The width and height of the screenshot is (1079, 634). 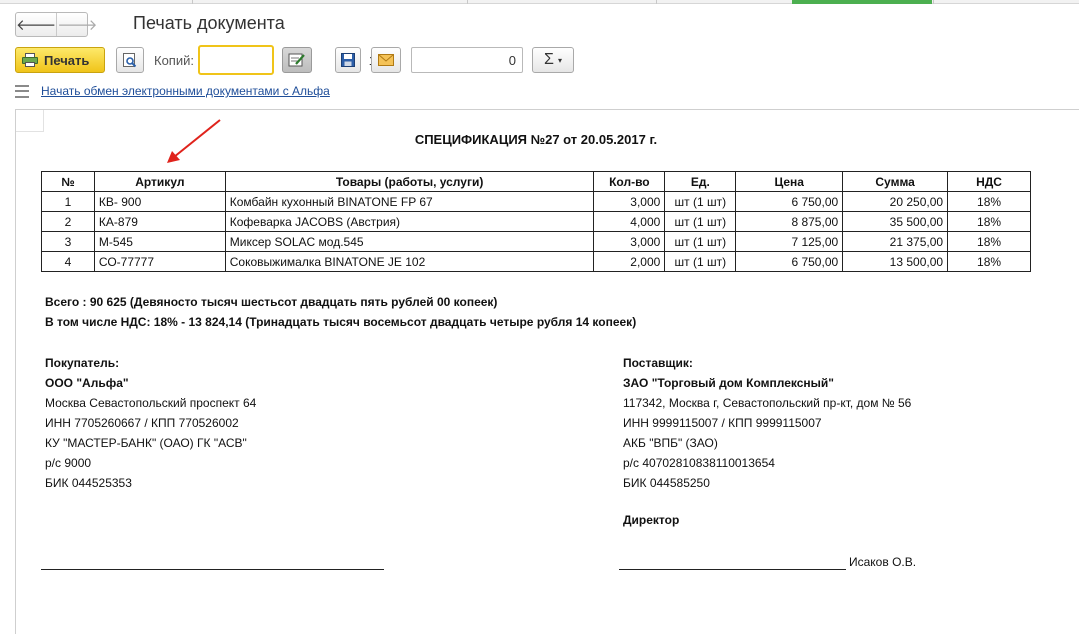 I want to click on product-cell: Кофеварка JACOBS (Австрия), so click(x=409, y=221).